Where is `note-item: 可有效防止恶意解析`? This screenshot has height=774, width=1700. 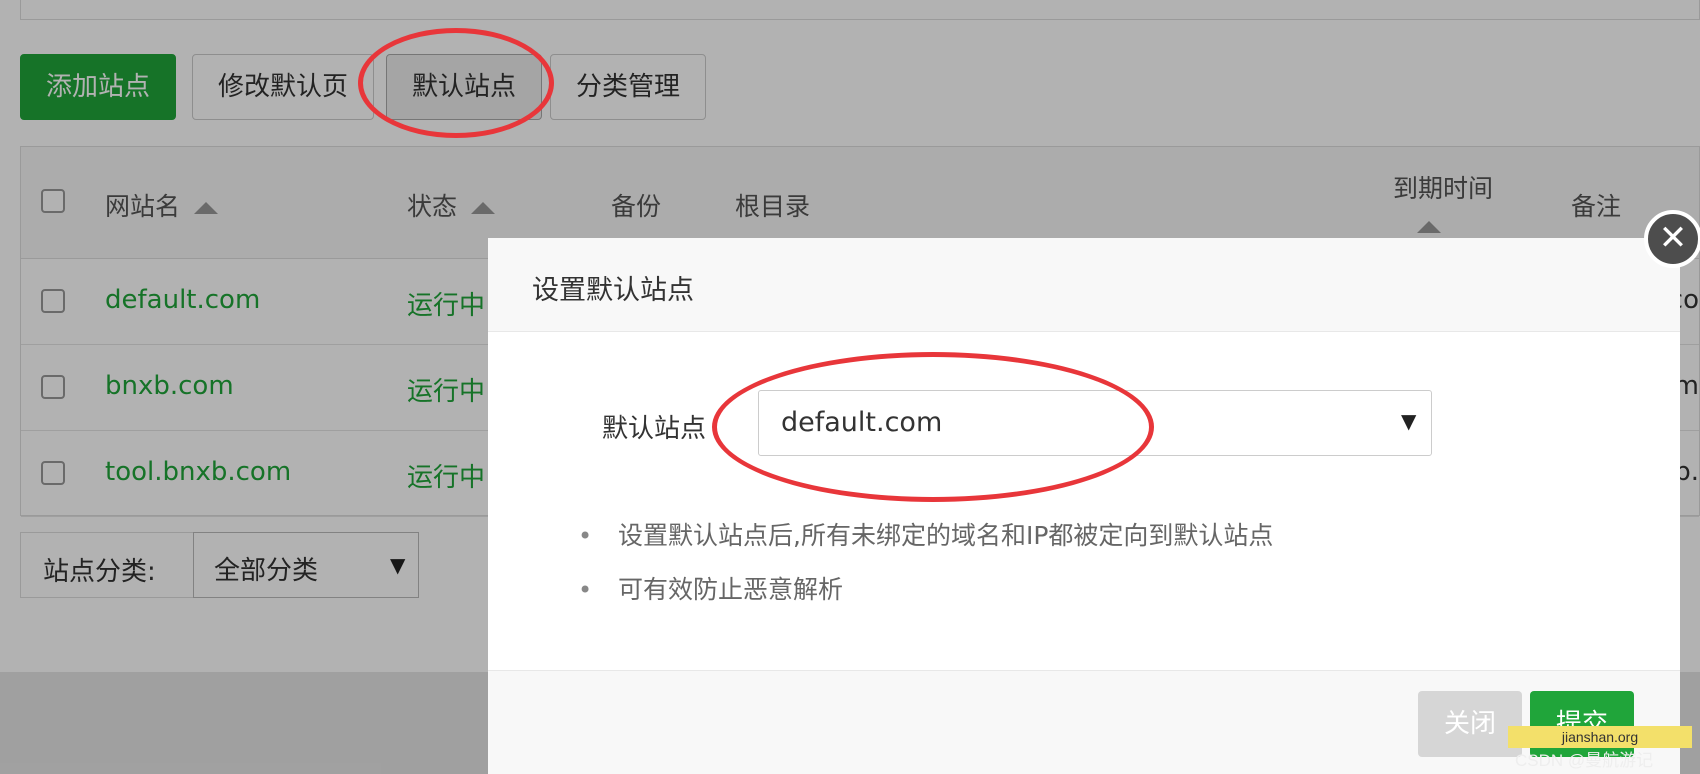 note-item: 可有效防止恶意解析 is located at coordinates (925, 601).